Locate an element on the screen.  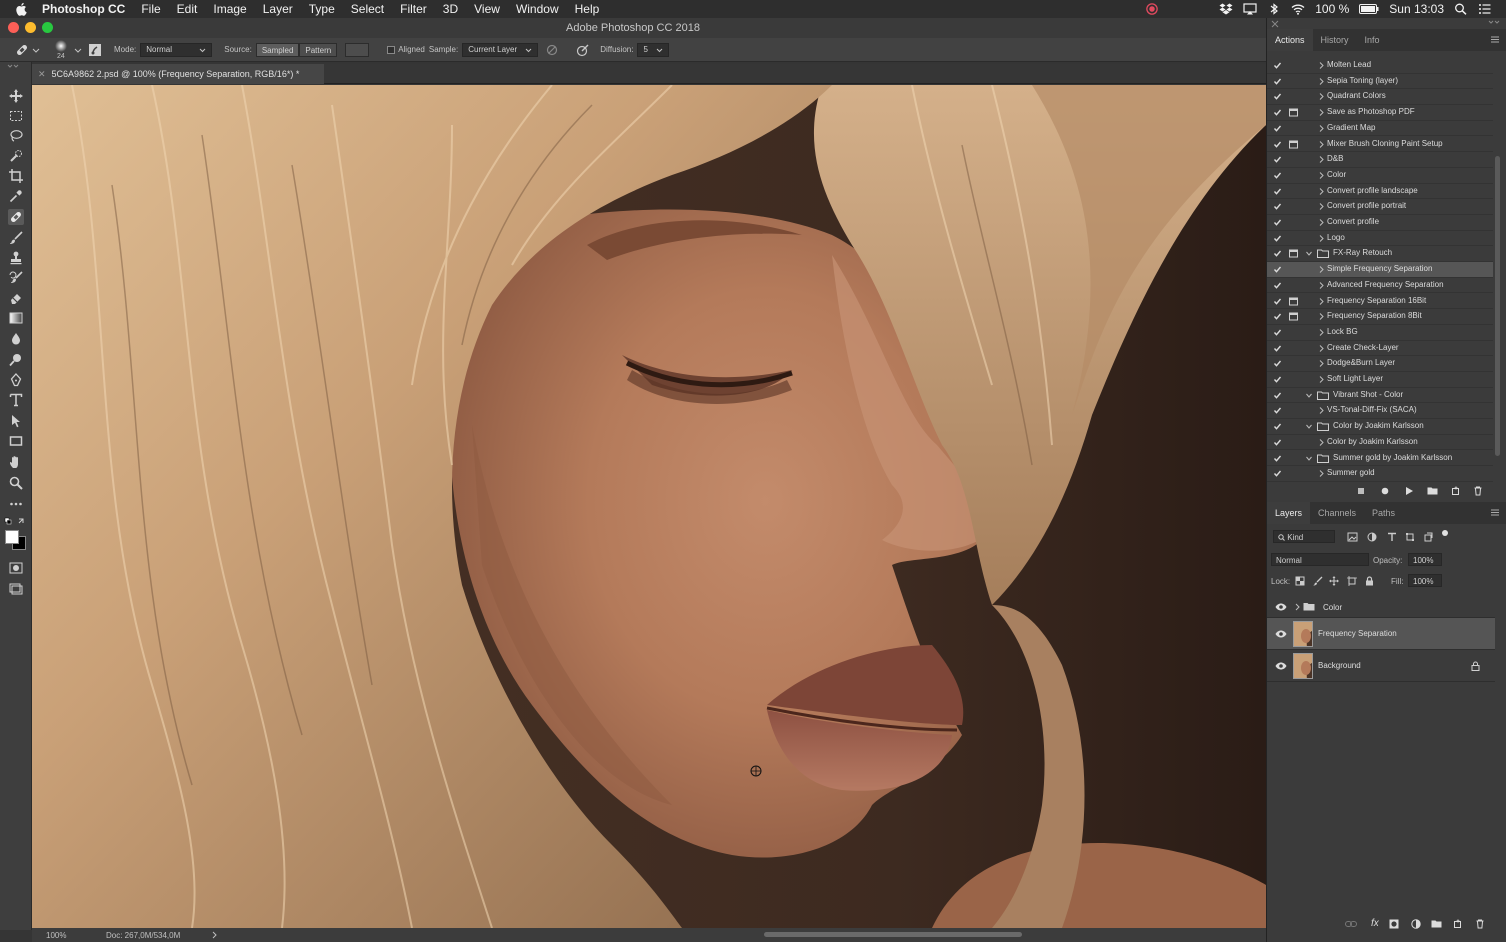
adjustment-layer-filter-icon is located at coordinates (1372, 537).